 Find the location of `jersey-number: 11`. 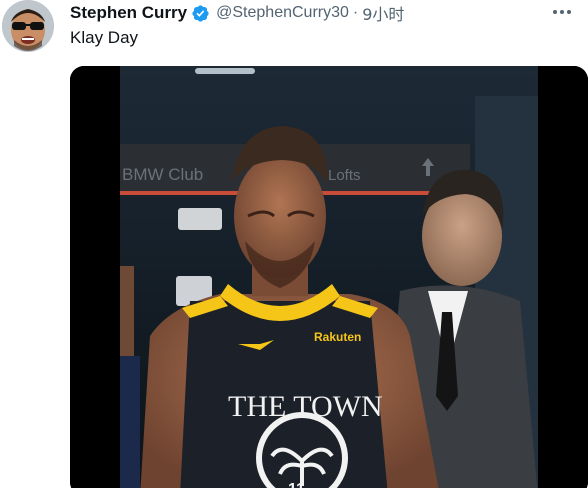

jersey-number: 11 is located at coordinates (296, 484).